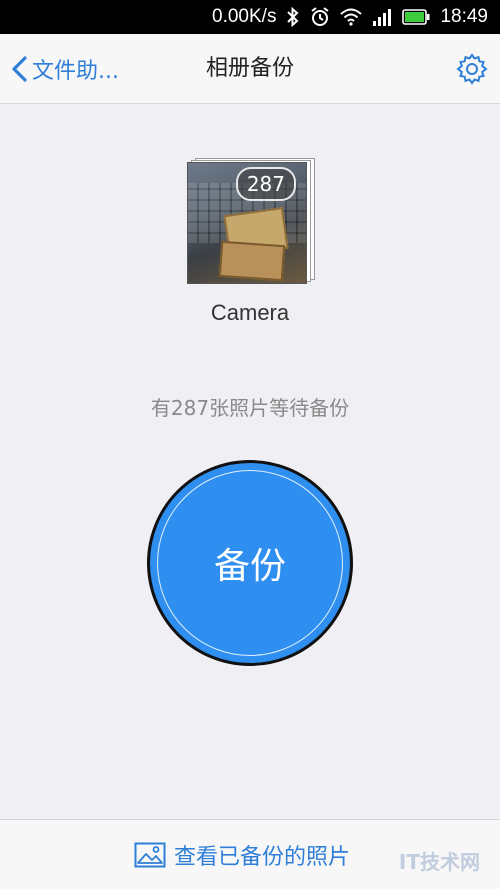  What do you see at coordinates (293, 17) in the screenshot?
I see `bluetooth-icon` at bounding box center [293, 17].